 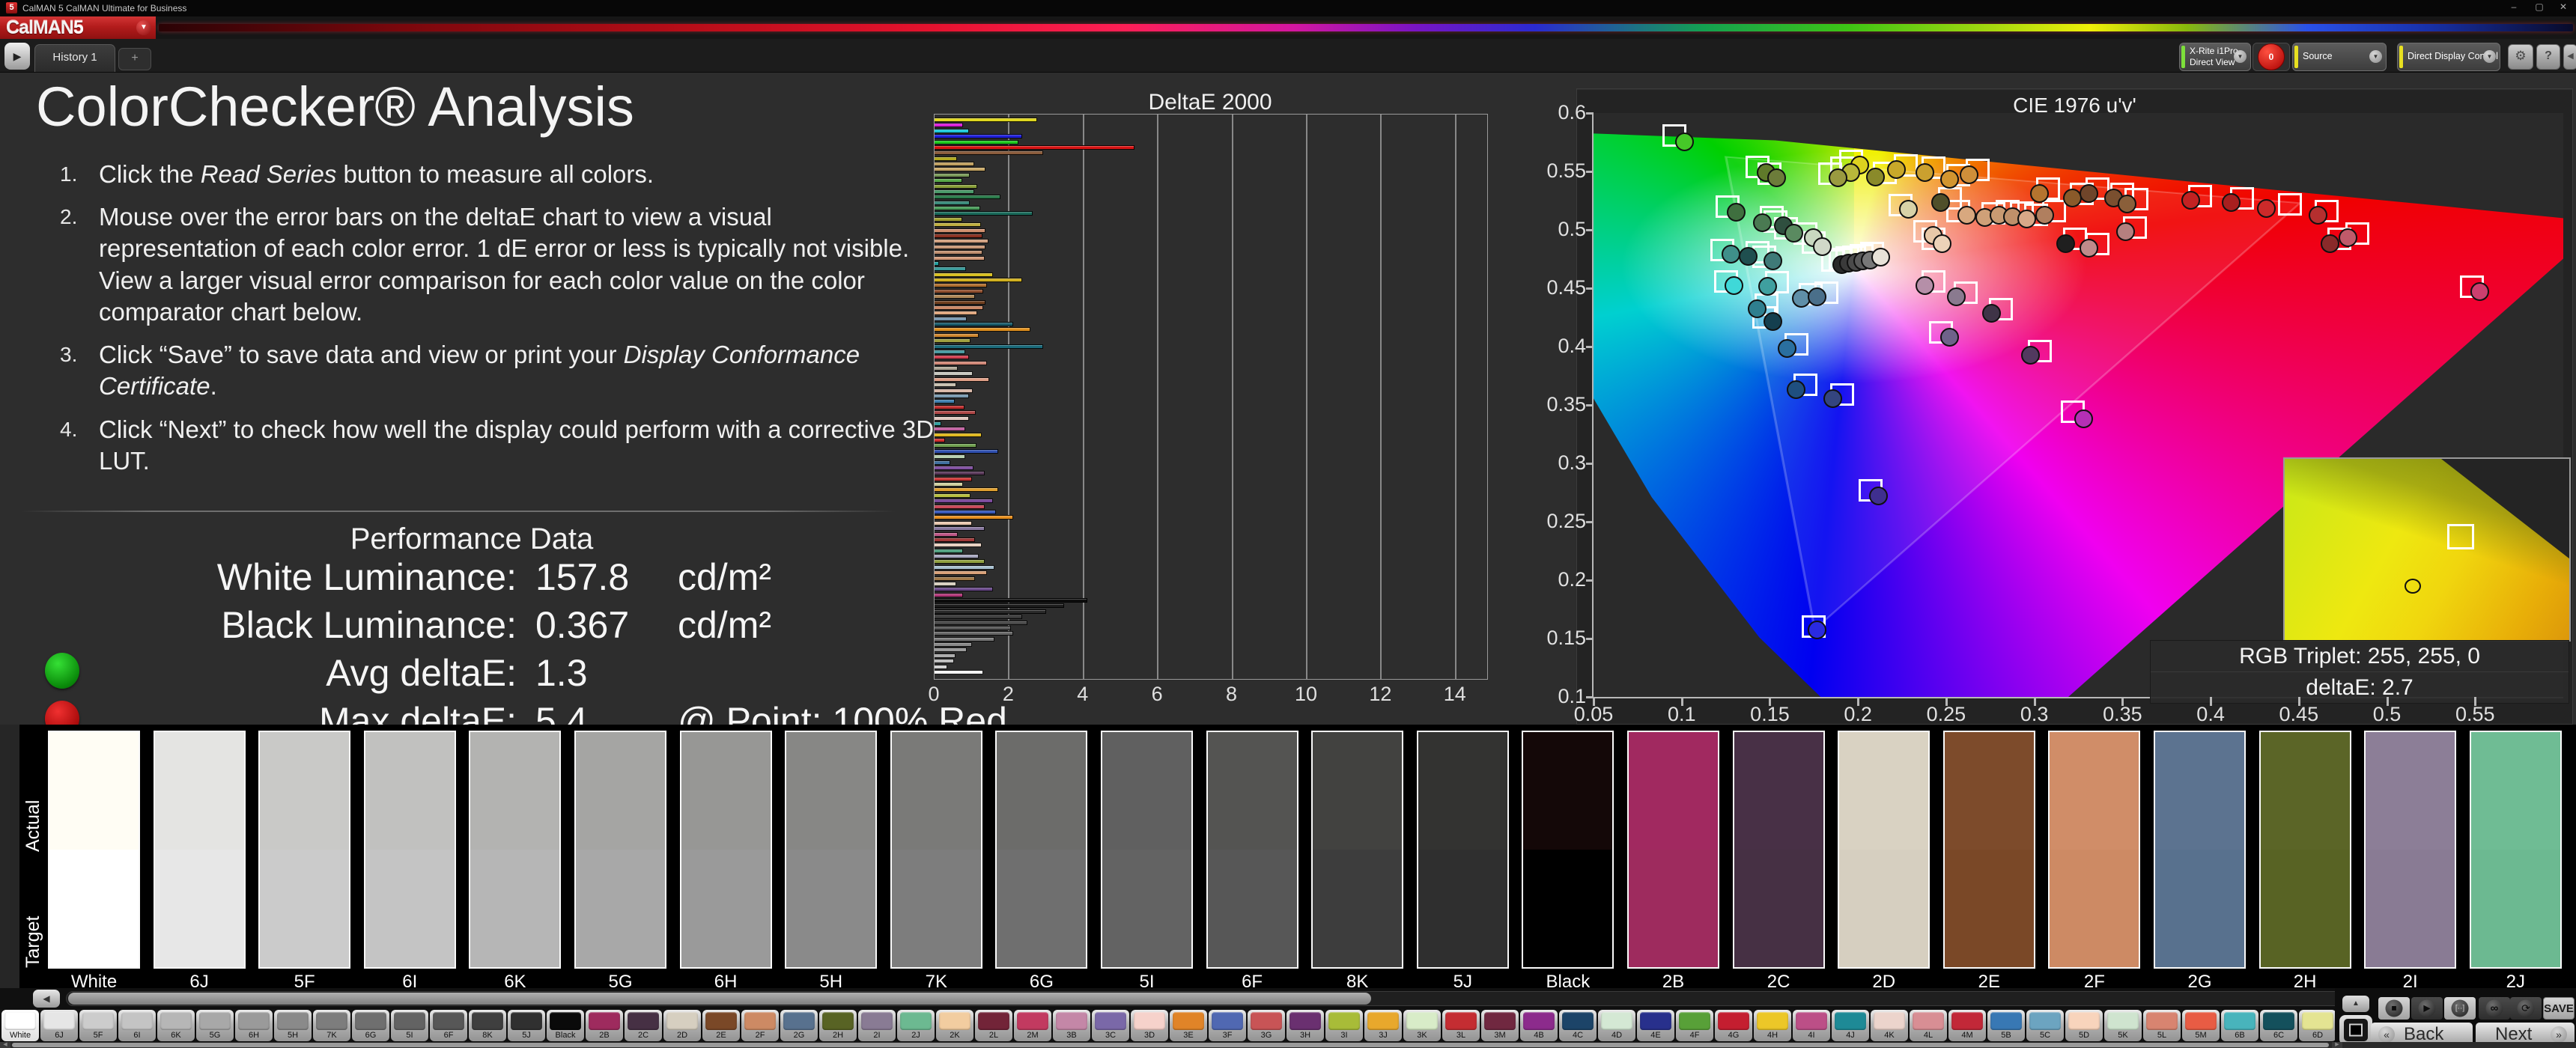 What do you see at coordinates (1967, 1025) in the screenshot?
I see `patch-button-4M: 4M` at bounding box center [1967, 1025].